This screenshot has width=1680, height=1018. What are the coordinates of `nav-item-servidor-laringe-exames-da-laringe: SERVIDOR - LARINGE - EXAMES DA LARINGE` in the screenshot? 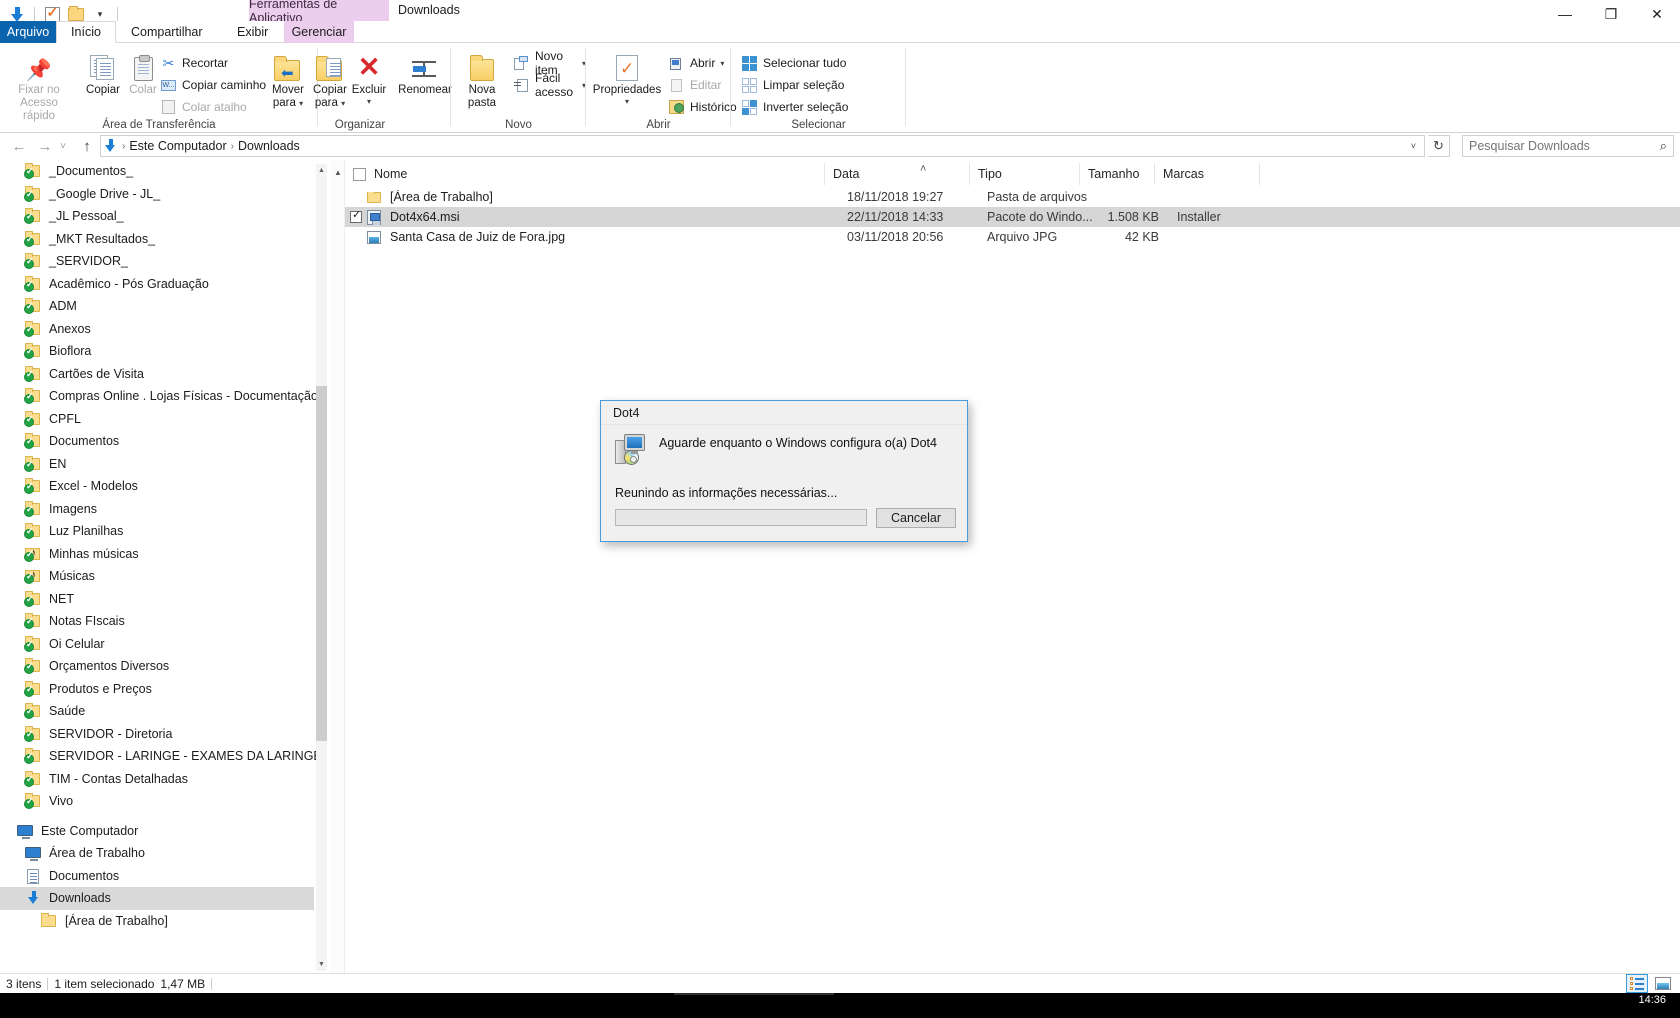 It's located at (161, 756).